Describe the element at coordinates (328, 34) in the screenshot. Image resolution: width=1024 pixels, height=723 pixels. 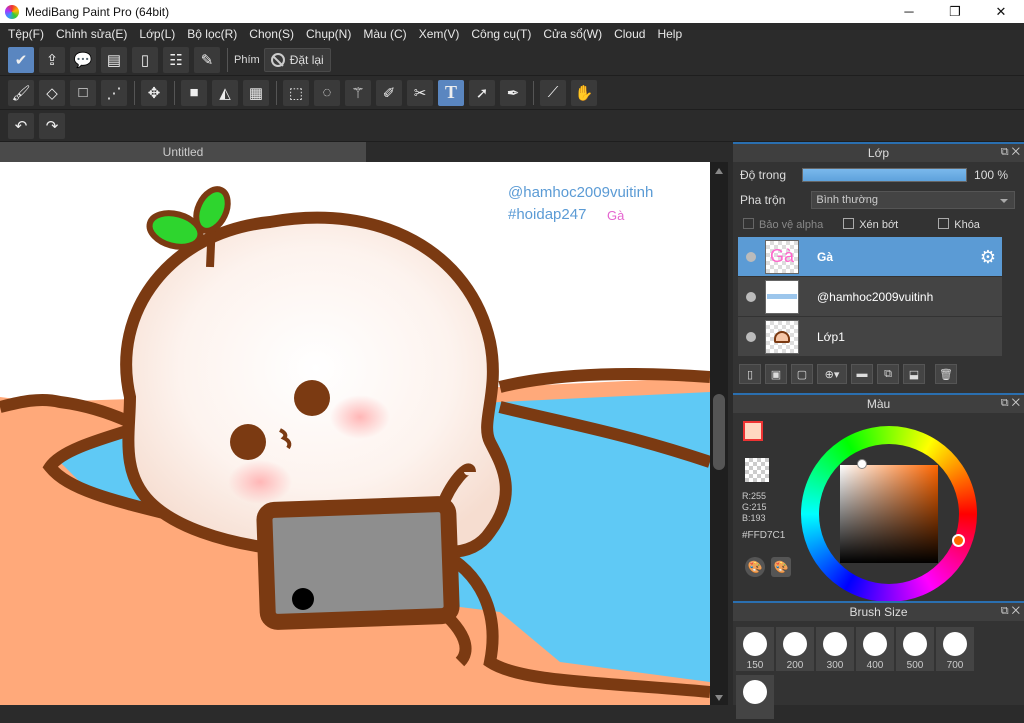
I see `menu-snap: Chụp(N)` at that location.